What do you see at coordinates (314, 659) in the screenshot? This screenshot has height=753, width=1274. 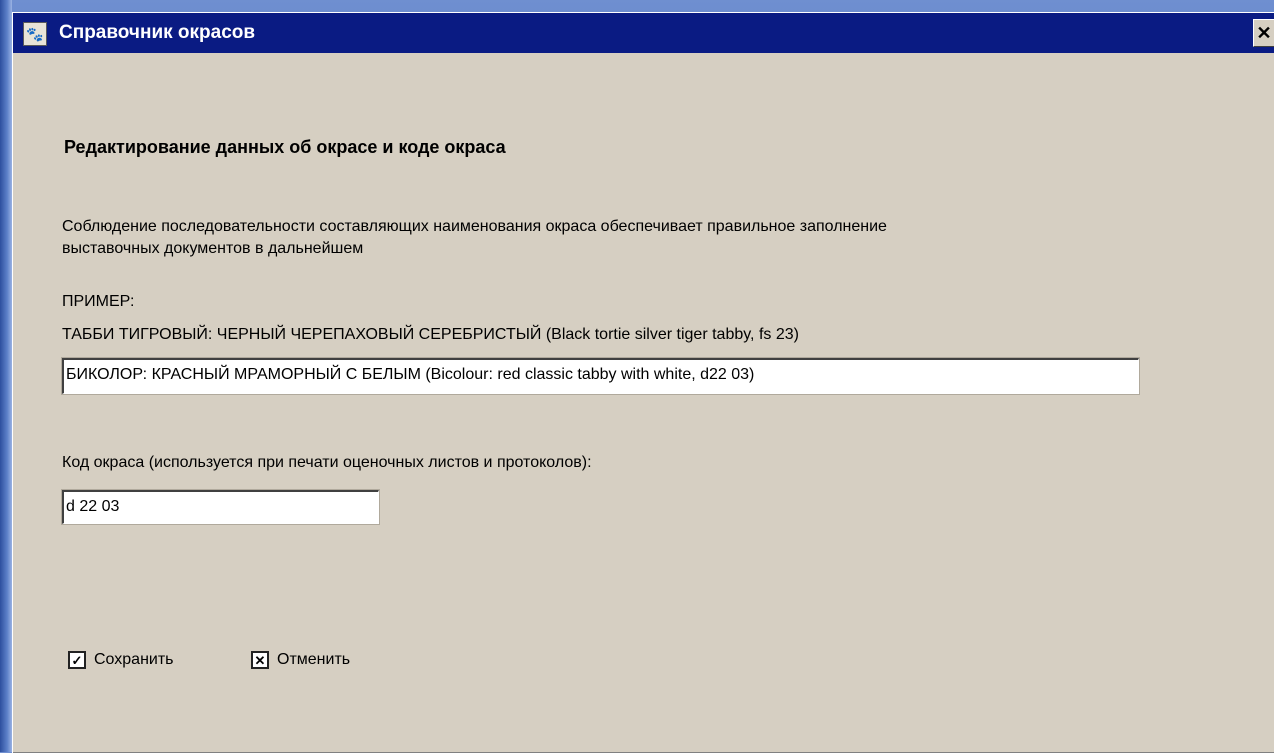 I see `cancel-button-label: Отменить` at bounding box center [314, 659].